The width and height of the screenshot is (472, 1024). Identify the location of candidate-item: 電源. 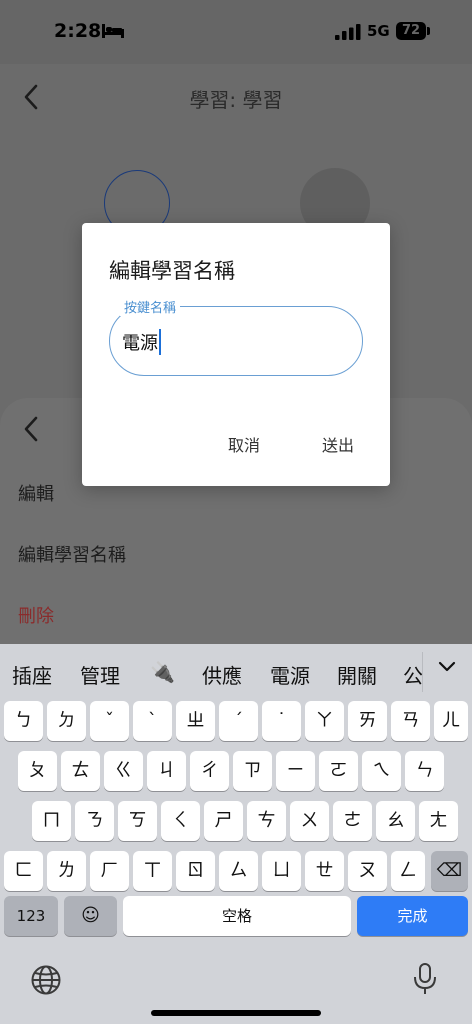
(290, 674).